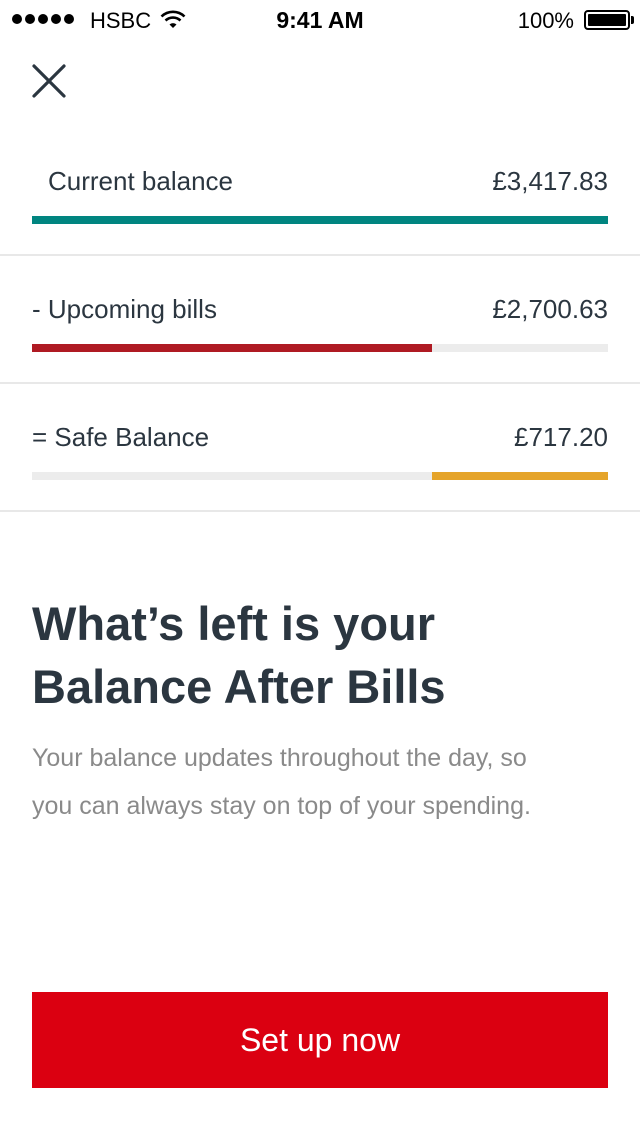 The image size is (640, 1136). I want to click on battery-percentage: 100%, so click(545, 20).